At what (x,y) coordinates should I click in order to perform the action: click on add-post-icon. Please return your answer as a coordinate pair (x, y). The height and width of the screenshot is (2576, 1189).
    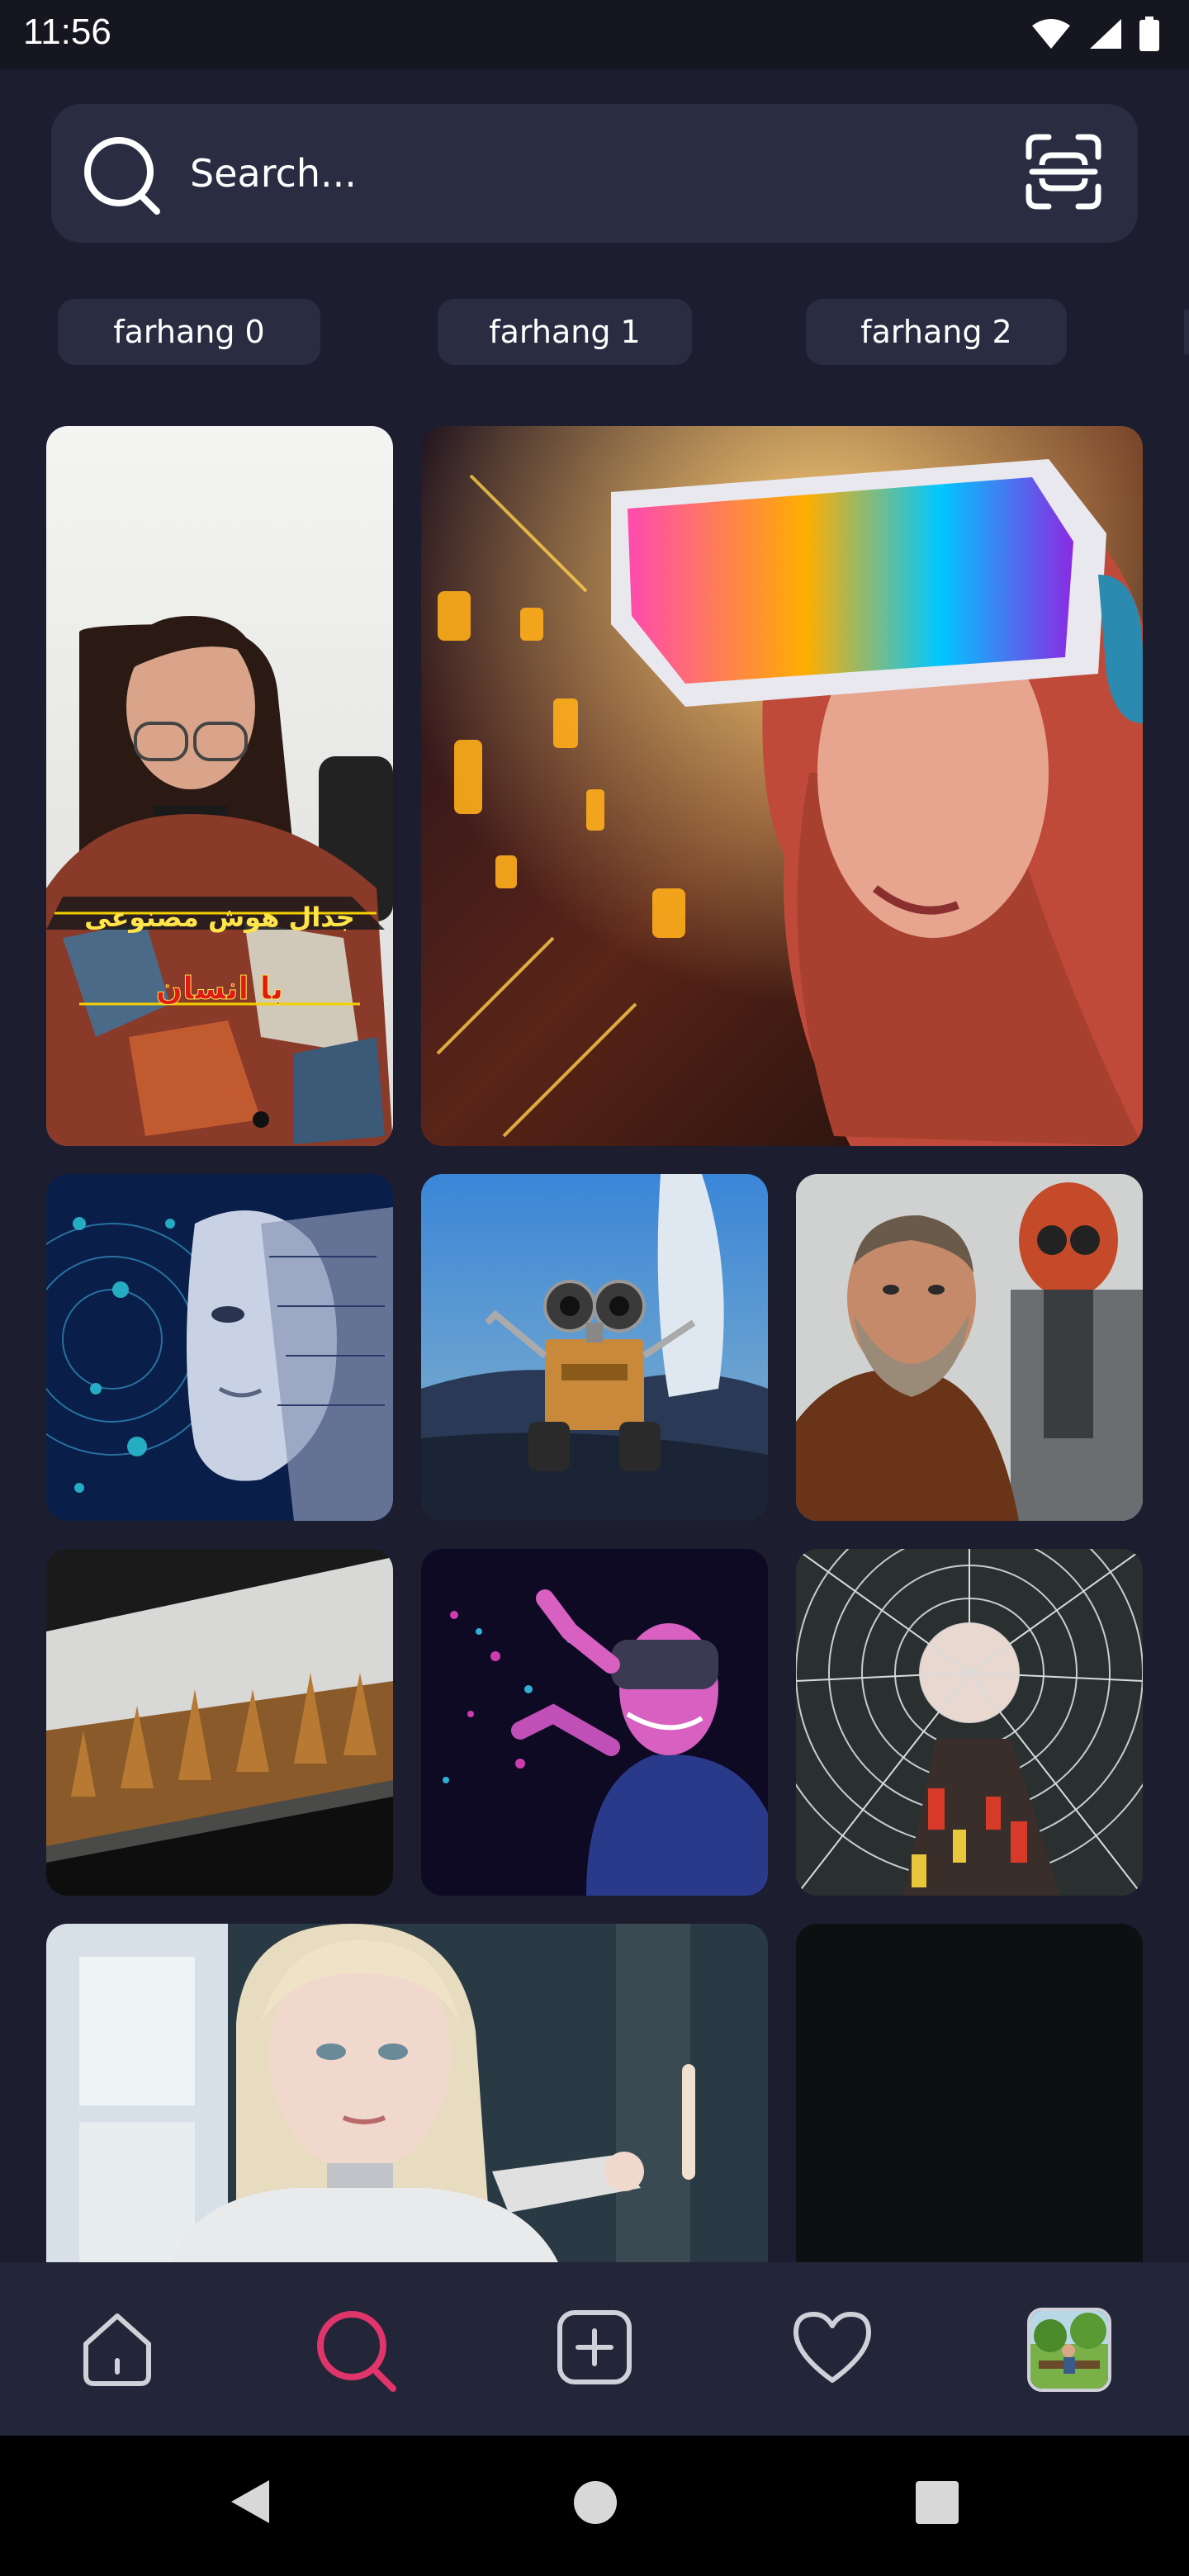
    Looking at the image, I should click on (594, 2347).